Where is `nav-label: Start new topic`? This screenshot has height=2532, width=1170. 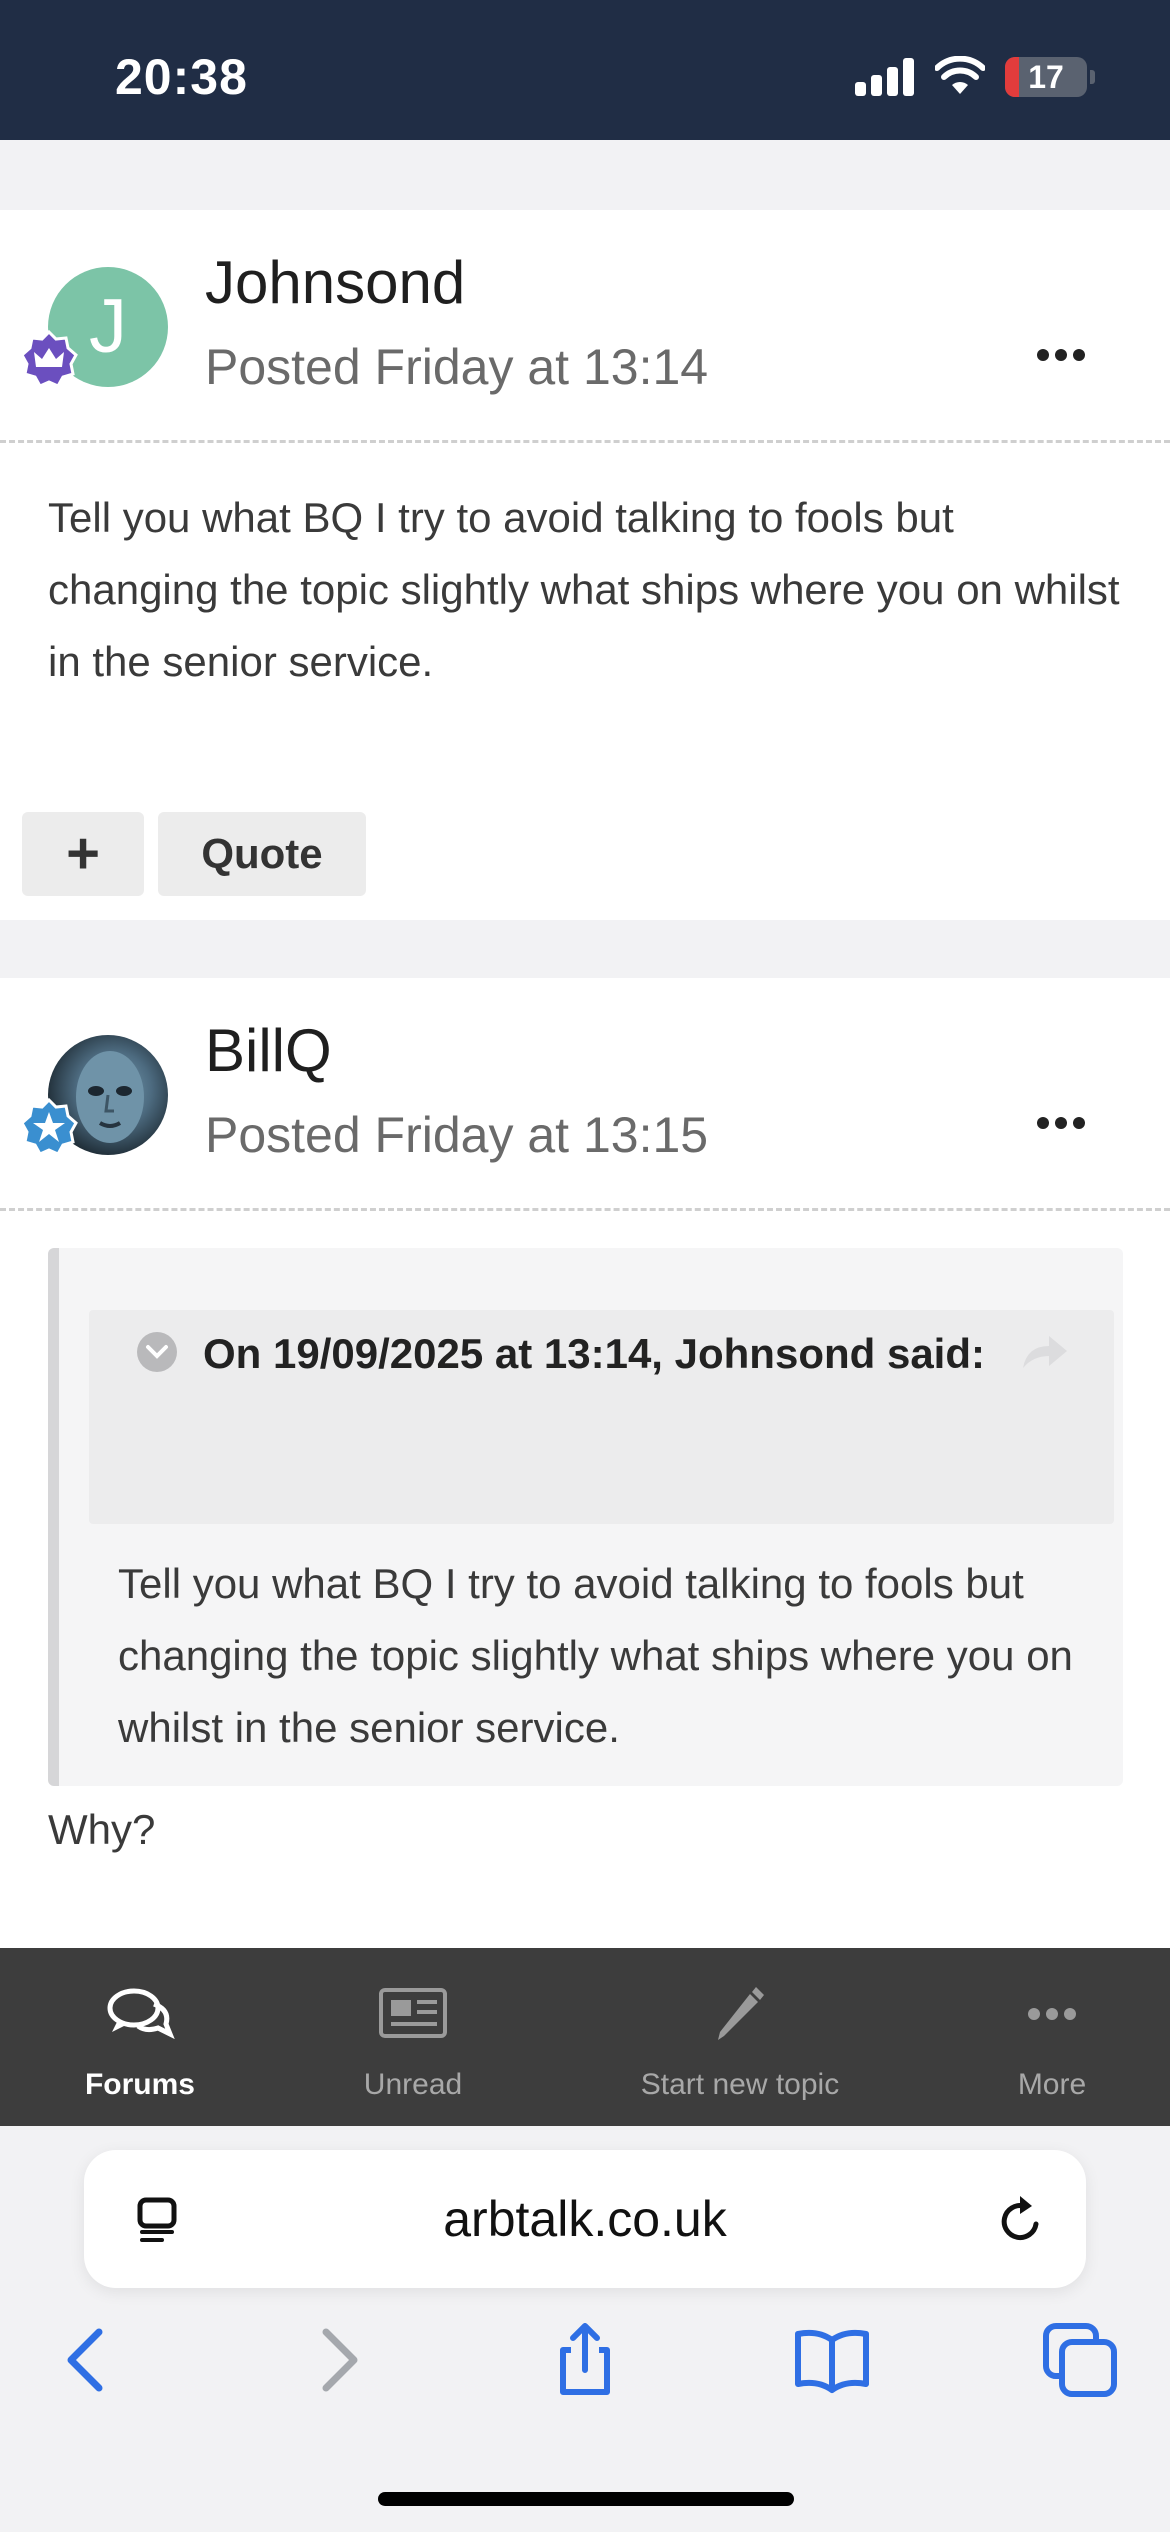 nav-label: Start new topic is located at coordinates (740, 2084).